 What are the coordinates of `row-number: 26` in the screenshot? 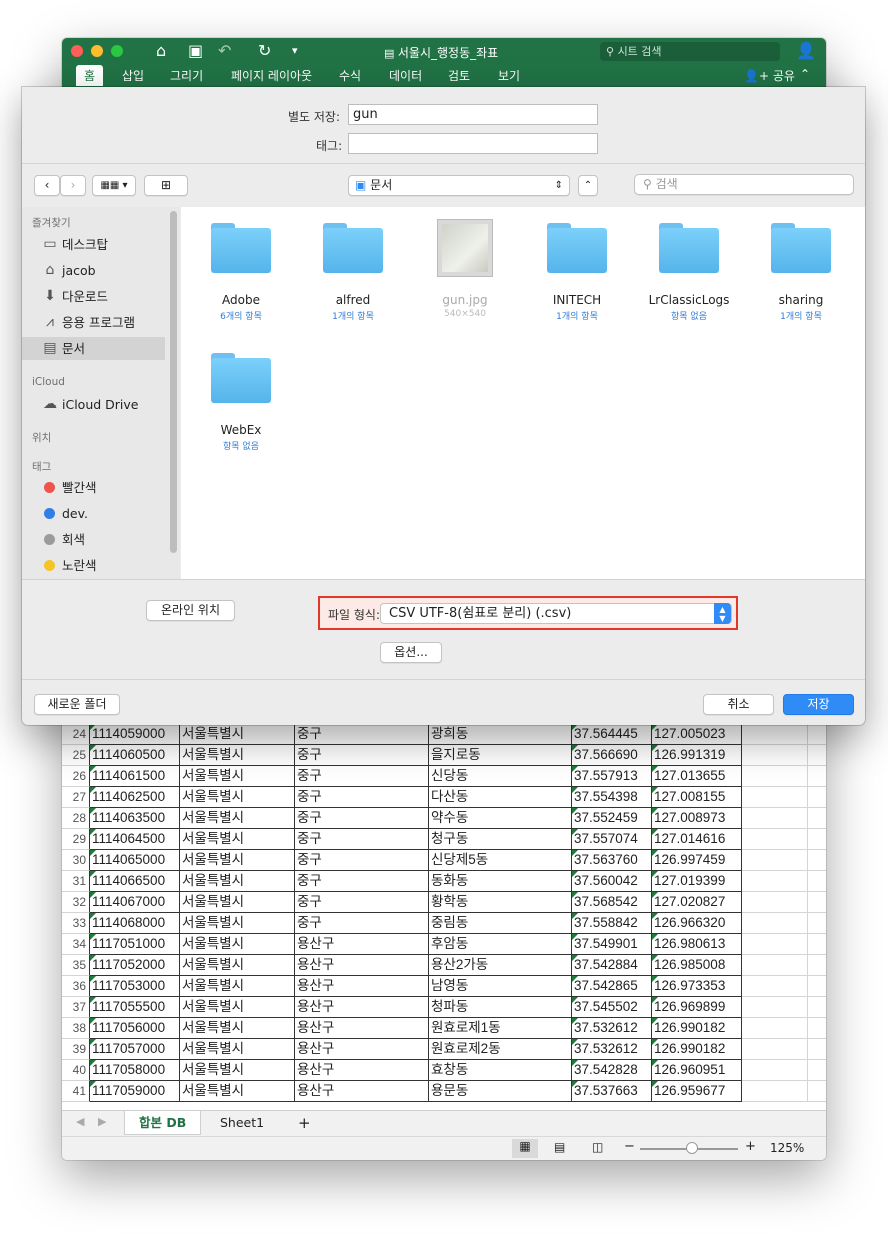 It's located at (76, 776).